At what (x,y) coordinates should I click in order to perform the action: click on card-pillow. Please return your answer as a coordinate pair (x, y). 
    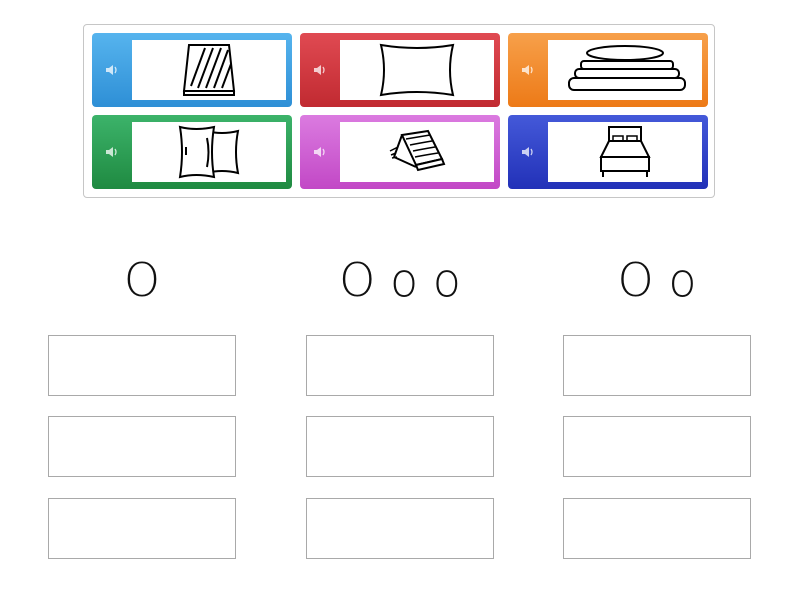
    Looking at the image, I should click on (400, 70).